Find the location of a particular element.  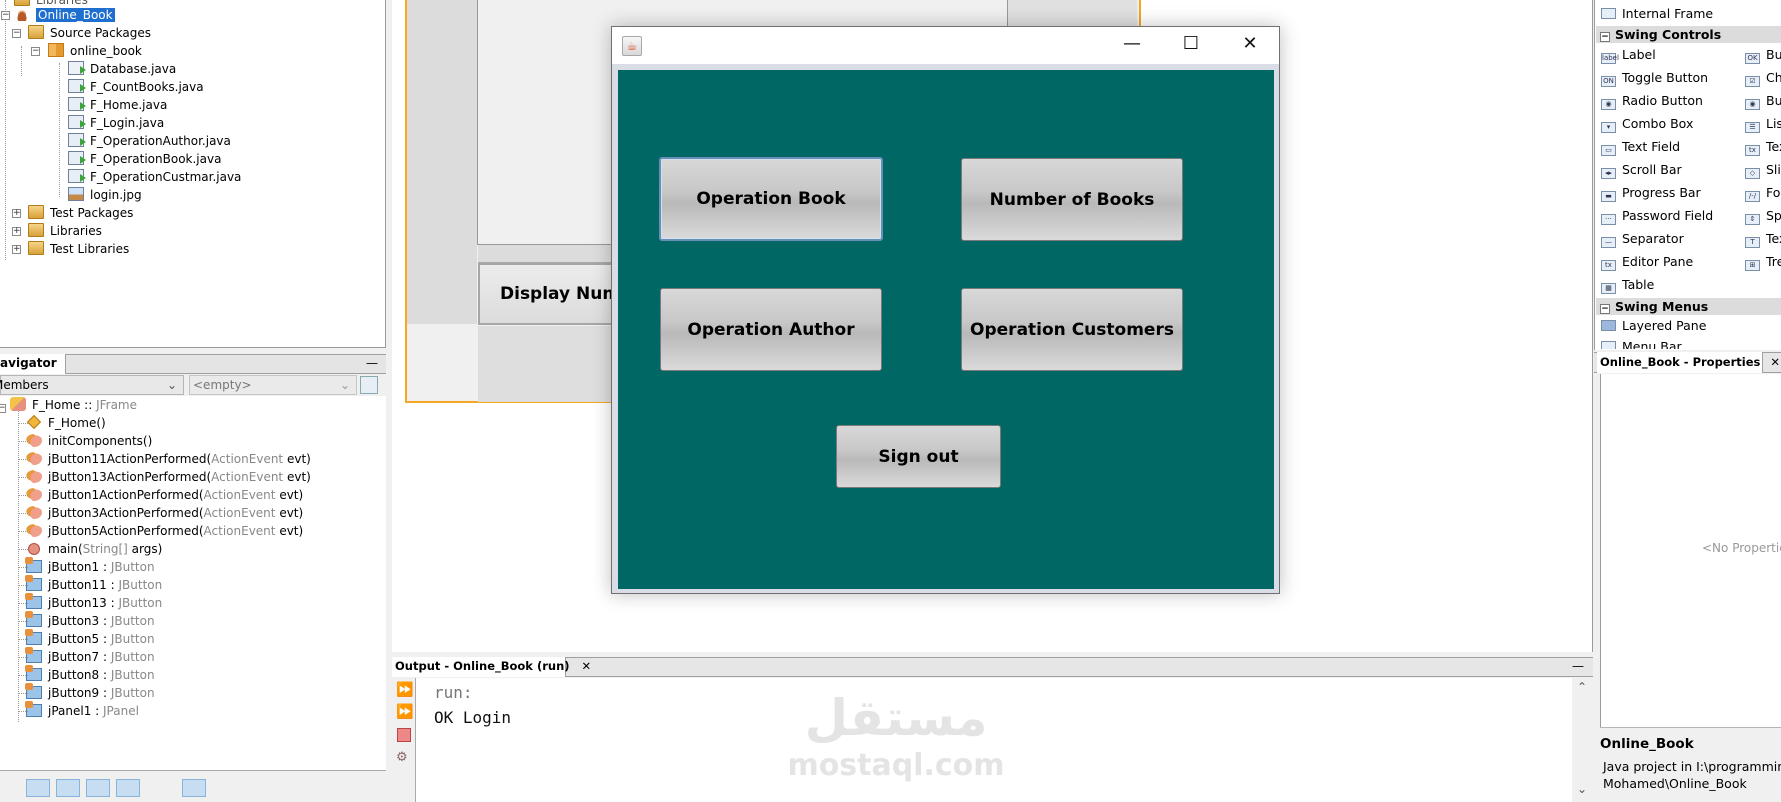

file-item: F_OperationAuthor.java is located at coordinates (149, 141).